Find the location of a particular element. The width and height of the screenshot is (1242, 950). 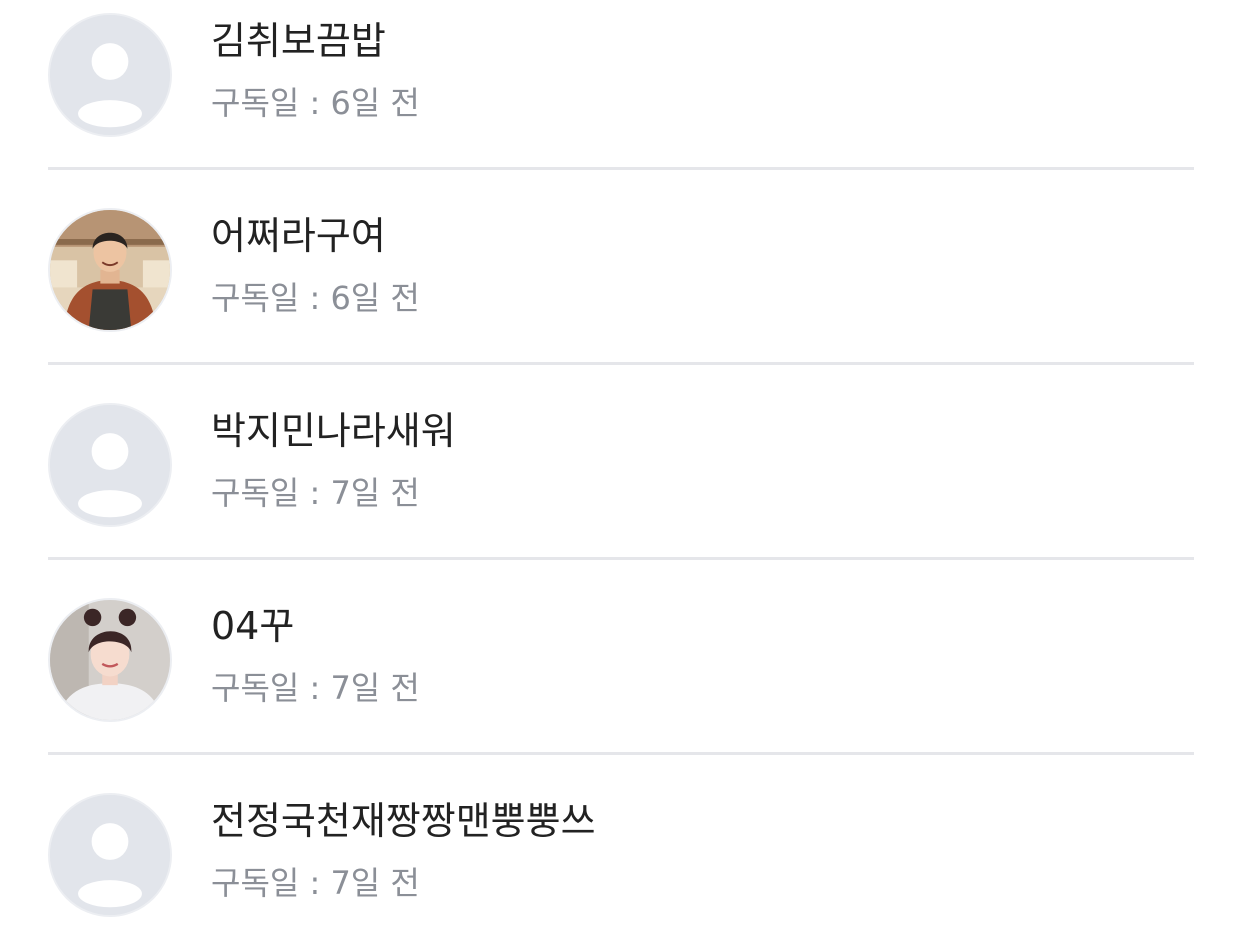

photo-avatar-man-apron is located at coordinates (110, 270).